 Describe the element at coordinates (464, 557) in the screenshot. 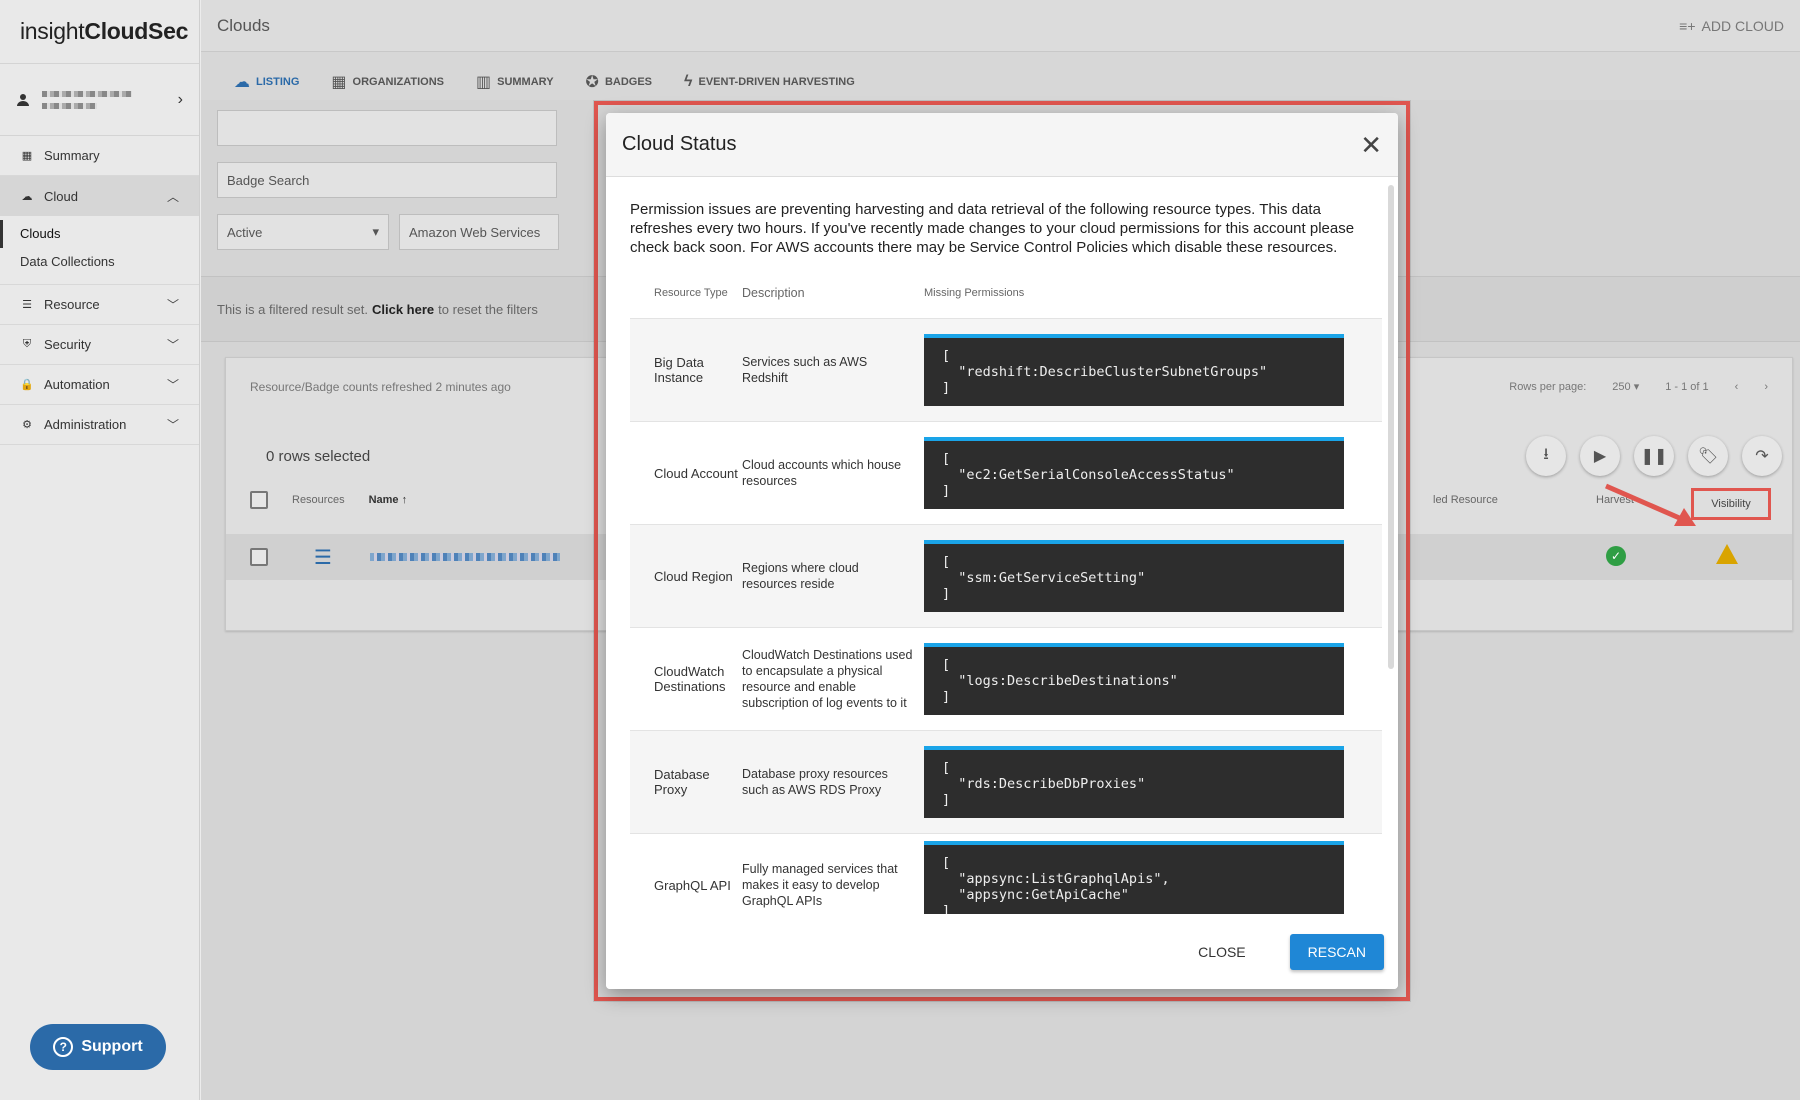

I see `cloud-name-redacted` at that location.